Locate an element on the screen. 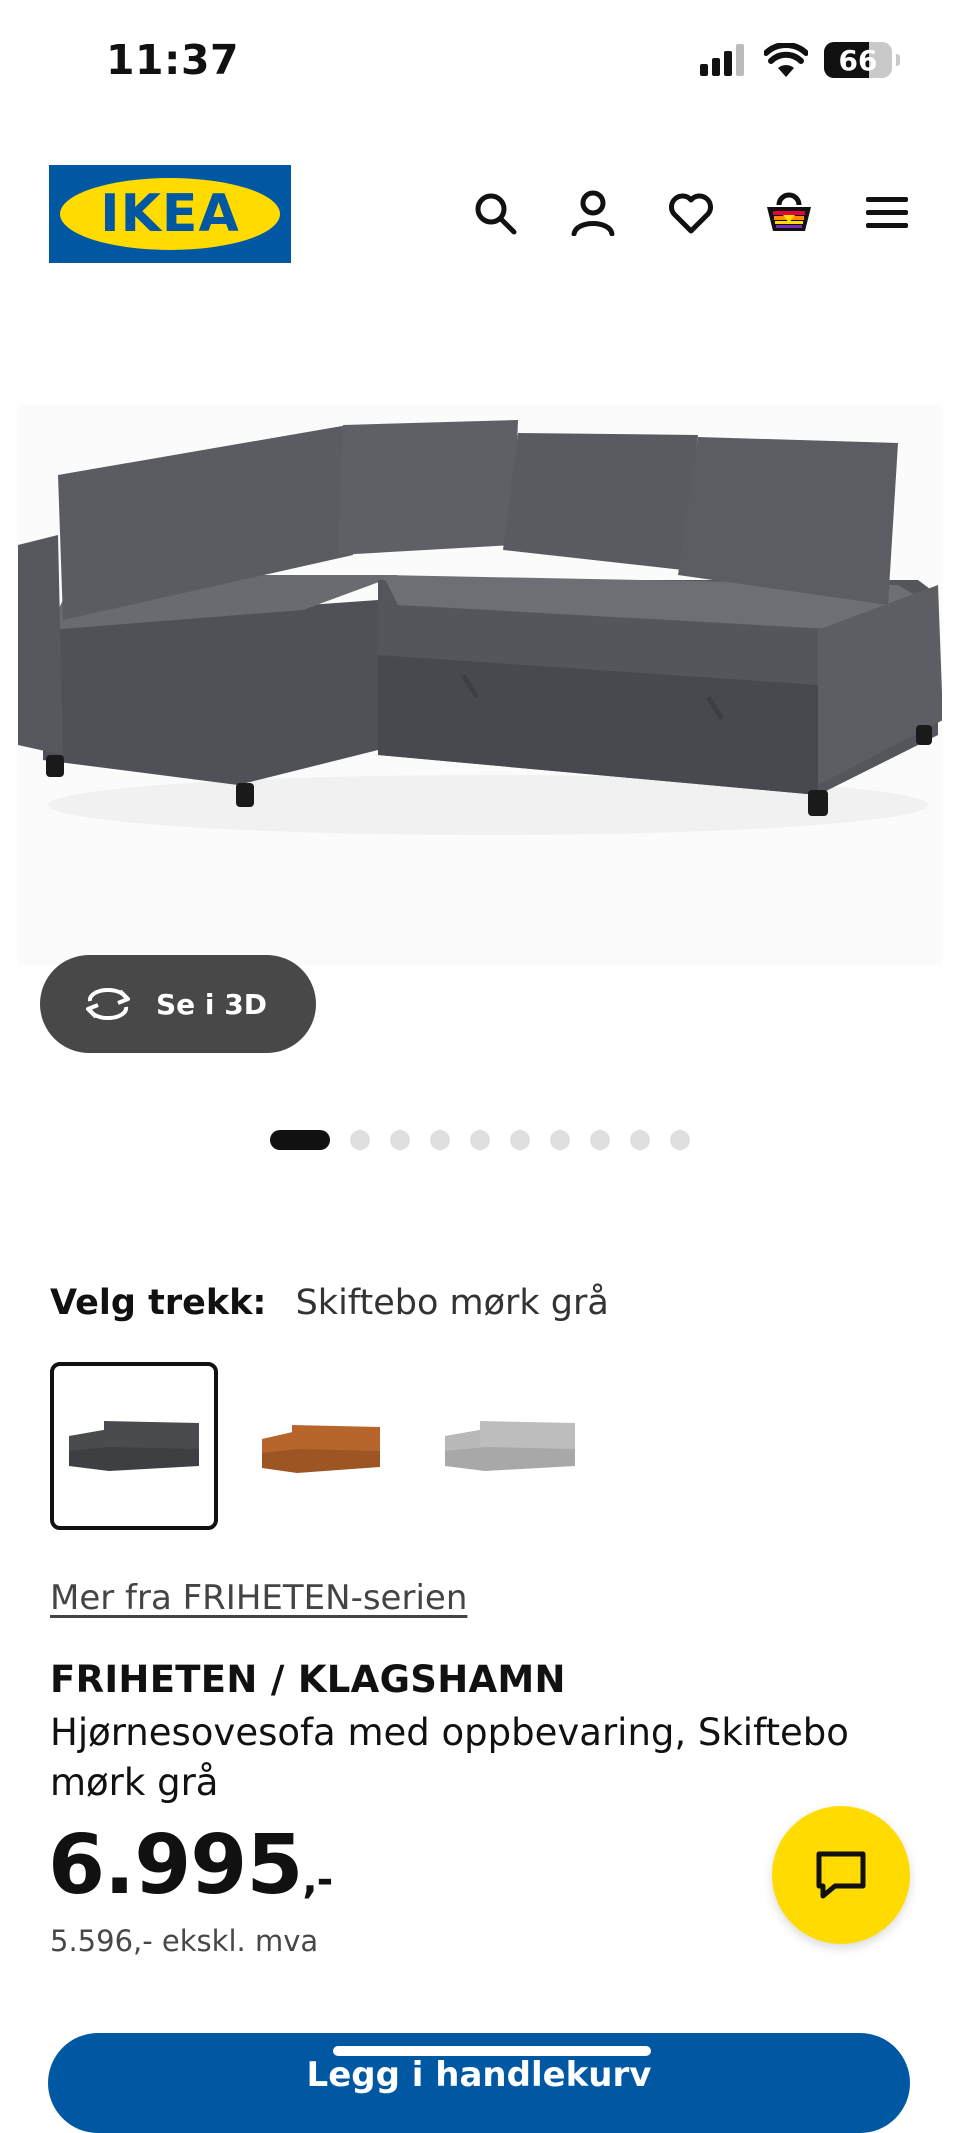 This screenshot has height=2133, width=960. menu-icon is located at coordinates (887, 212).